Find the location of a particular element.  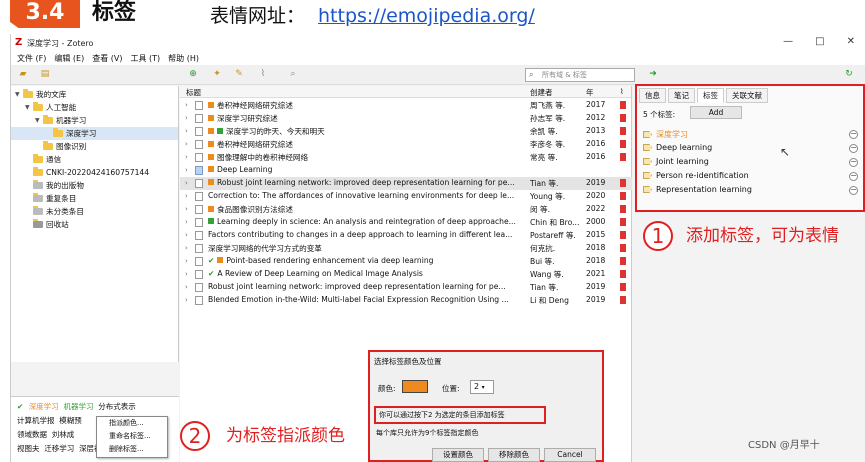

new-collection-icon: ▰ is located at coordinates (23, 74).